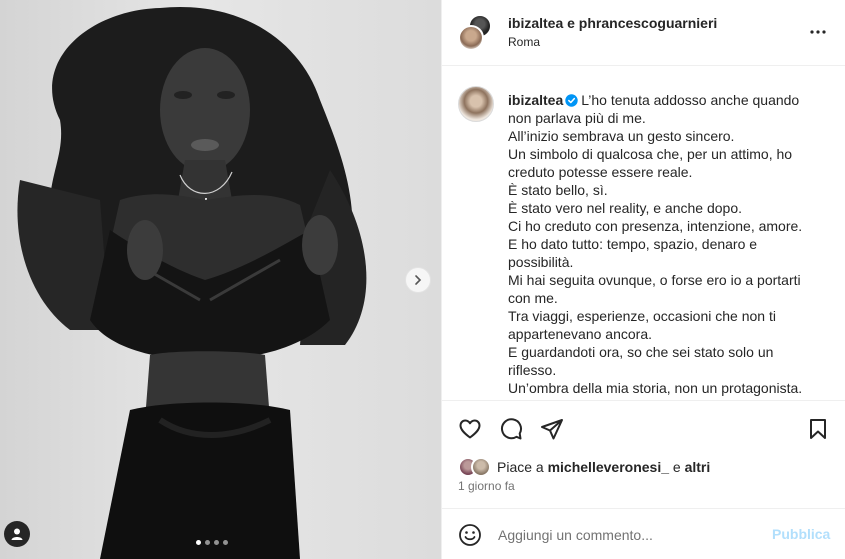 The height and width of the screenshot is (559, 845). Describe the element at coordinates (643, 423) in the screenshot. I see `action-bar` at that location.